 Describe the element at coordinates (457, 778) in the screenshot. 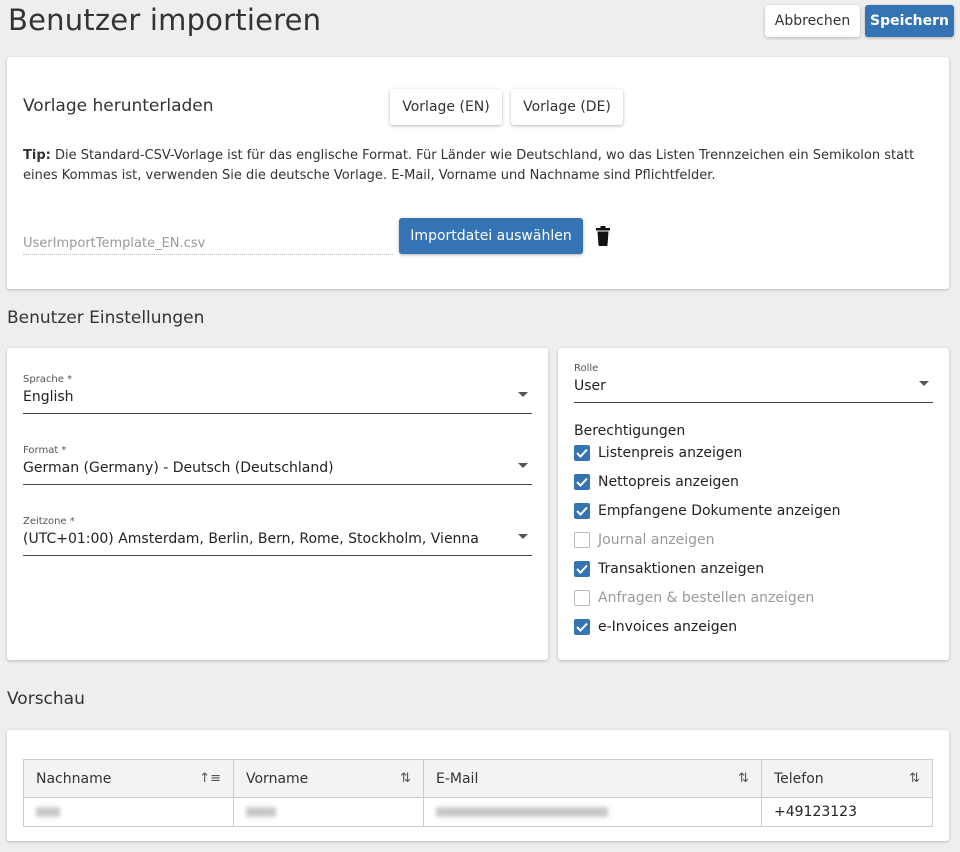

I see `column-label: E-Mail` at that location.